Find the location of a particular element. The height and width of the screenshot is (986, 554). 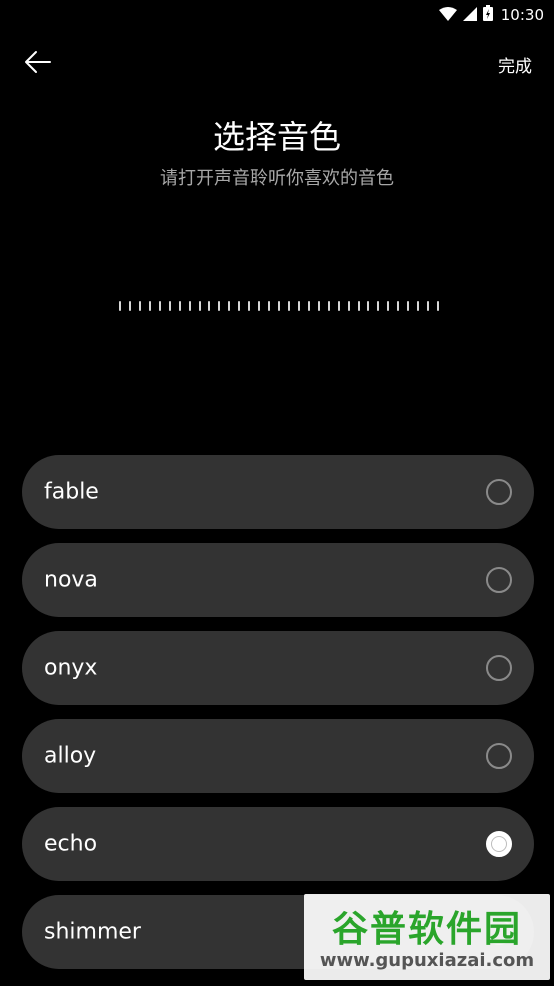

page-title: 选择音色 is located at coordinates (276, 137).